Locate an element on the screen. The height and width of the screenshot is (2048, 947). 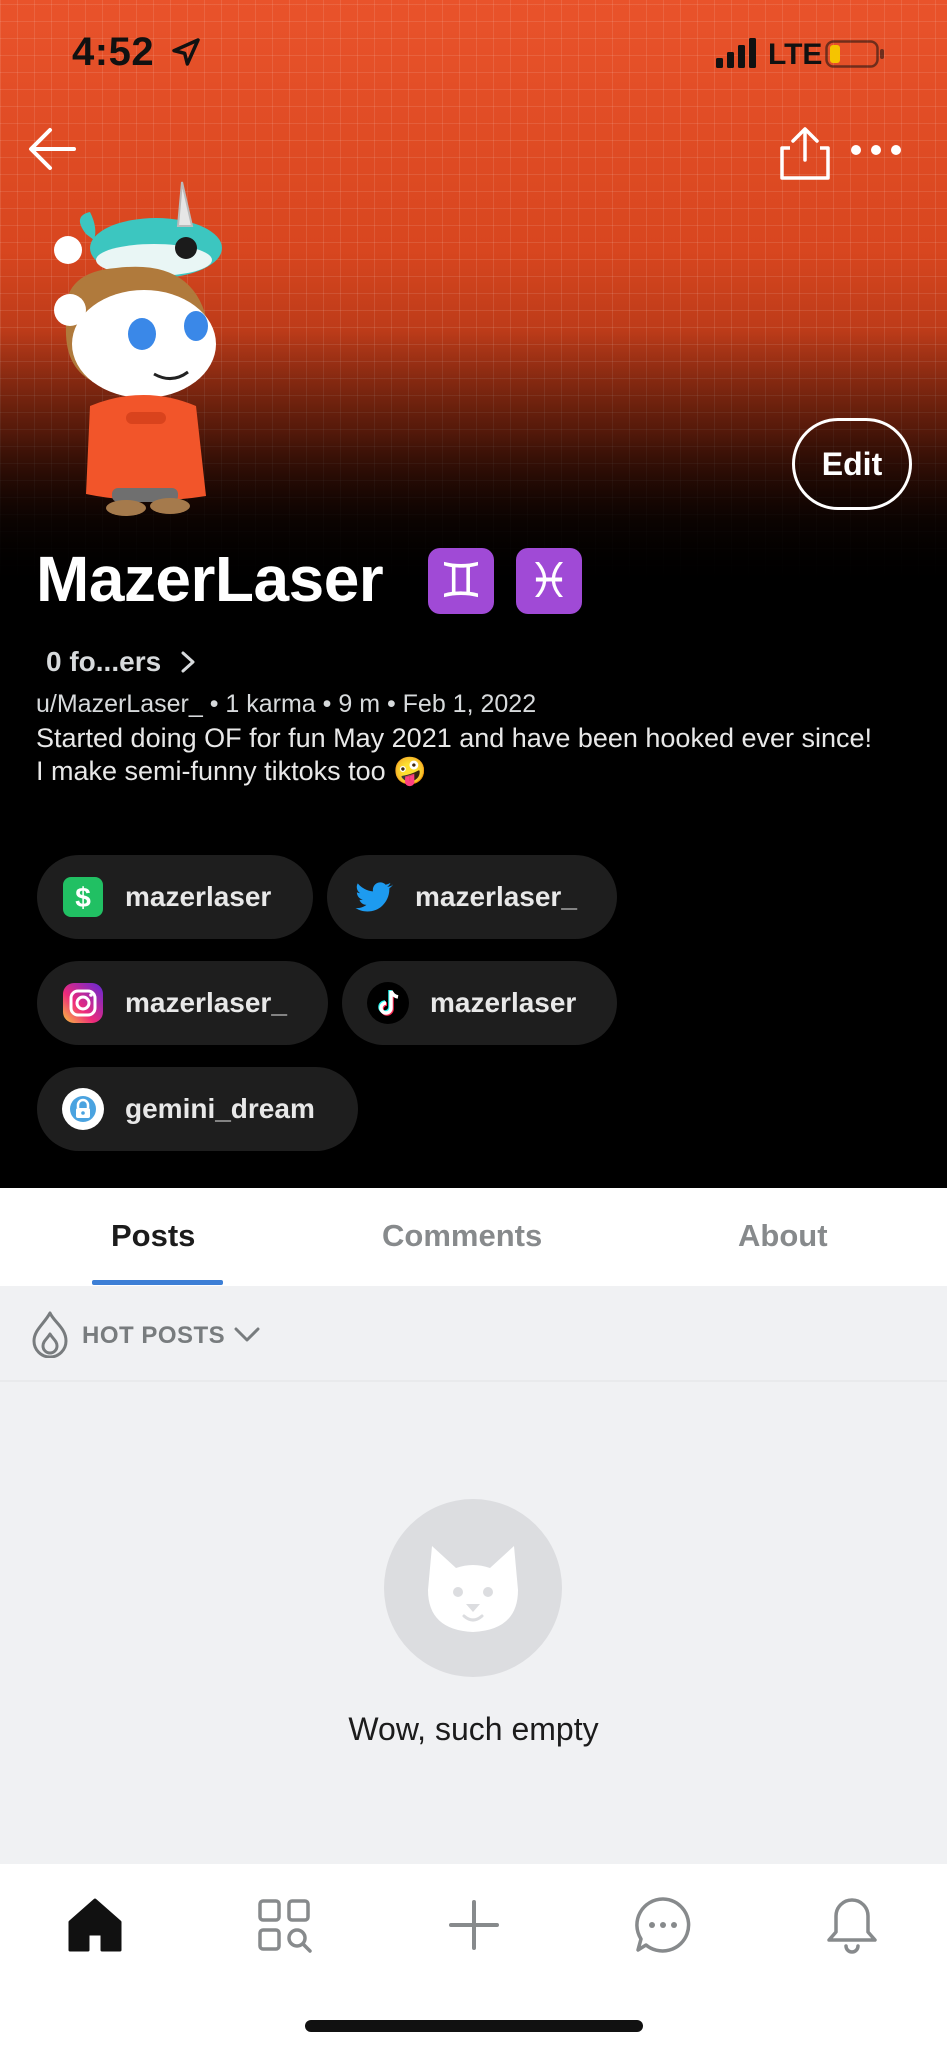
social-link-twitter: mazerlaser_ is located at coordinates (472, 897).